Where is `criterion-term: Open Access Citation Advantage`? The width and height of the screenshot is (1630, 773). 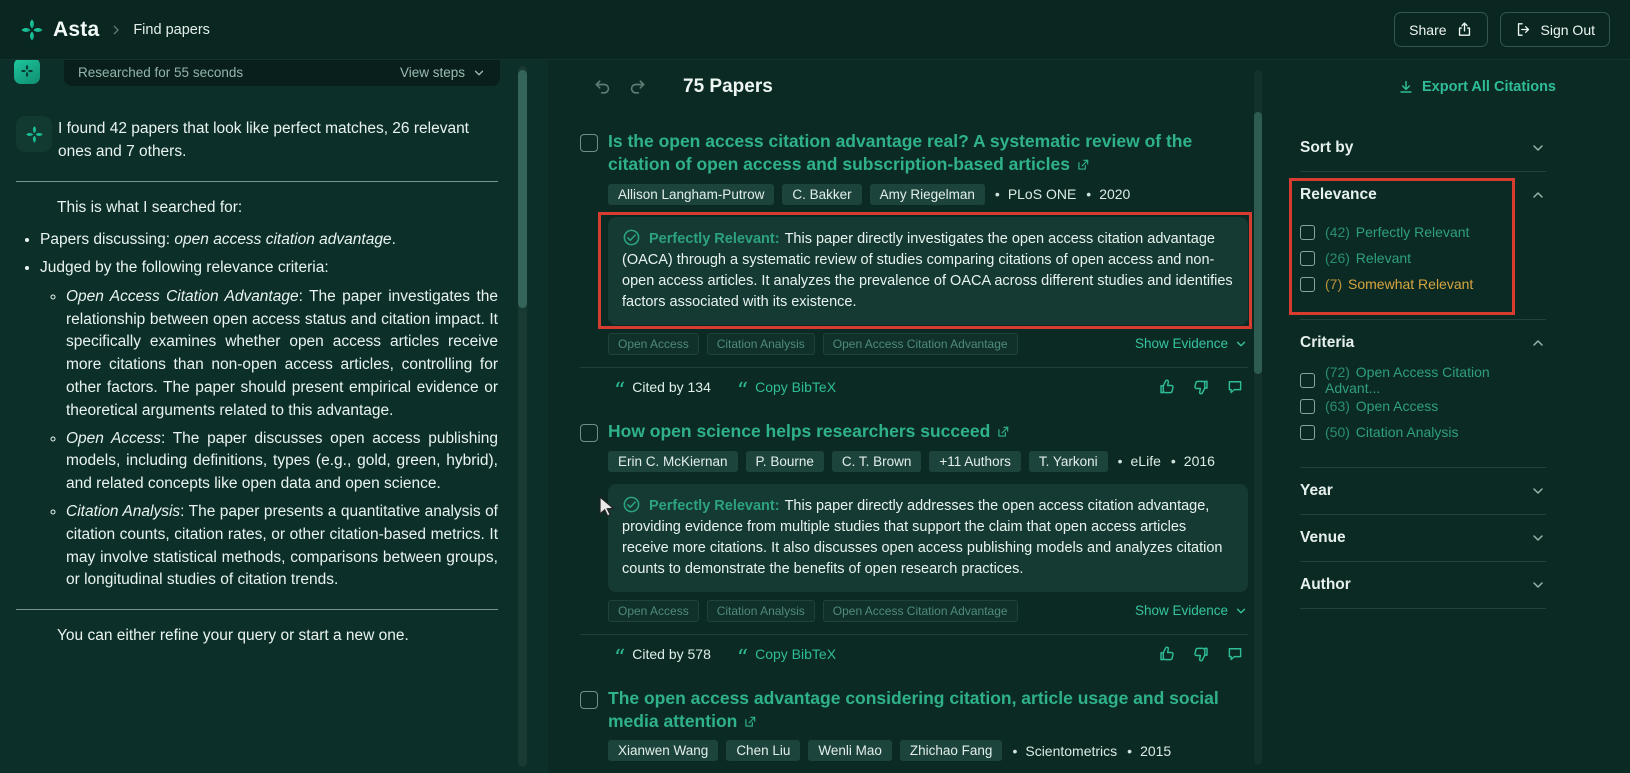 criterion-term: Open Access Citation Advantage is located at coordinates (182, 296).